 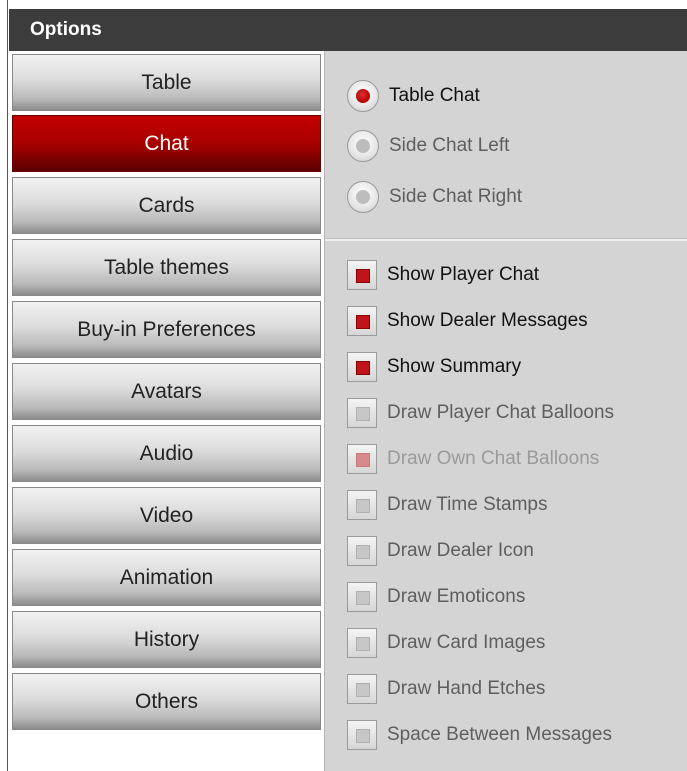 I want to click on checkbox-label: Show Summary, so click(x=454, y=366).